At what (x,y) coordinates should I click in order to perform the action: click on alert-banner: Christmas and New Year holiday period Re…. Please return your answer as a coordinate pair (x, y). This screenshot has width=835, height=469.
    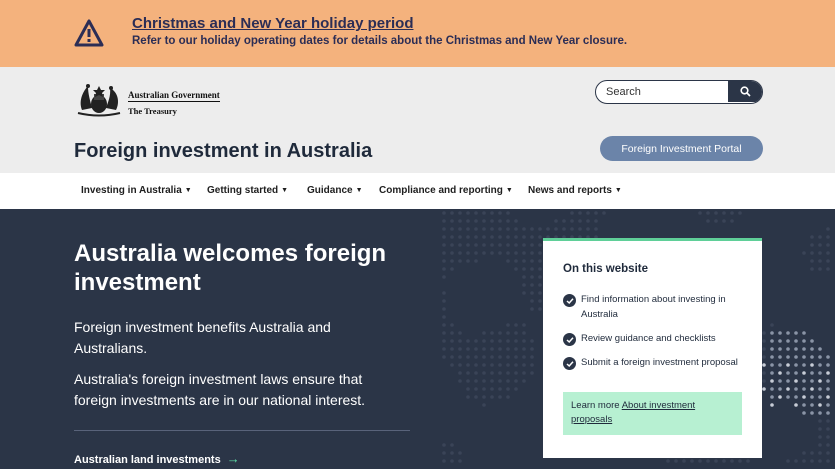
    Looking at the image, I should click on (417, 33).